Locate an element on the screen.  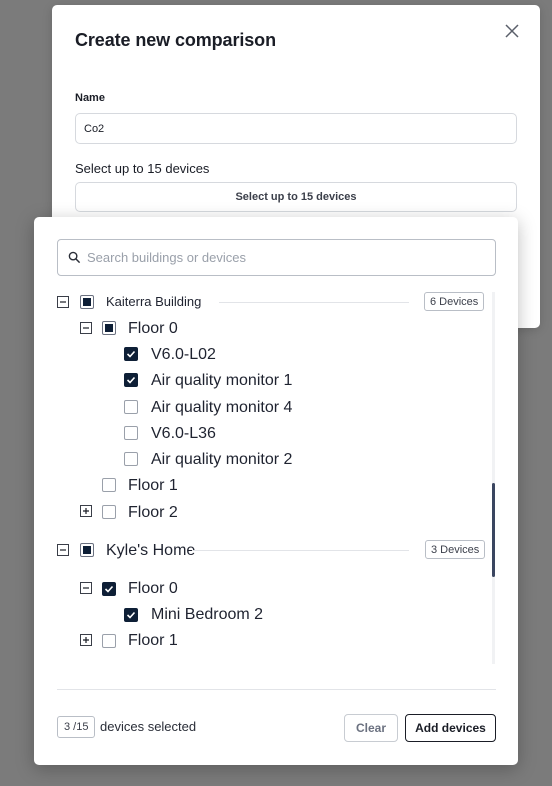
device-name: V6.0-L36 is located at coordinates (183, 433).